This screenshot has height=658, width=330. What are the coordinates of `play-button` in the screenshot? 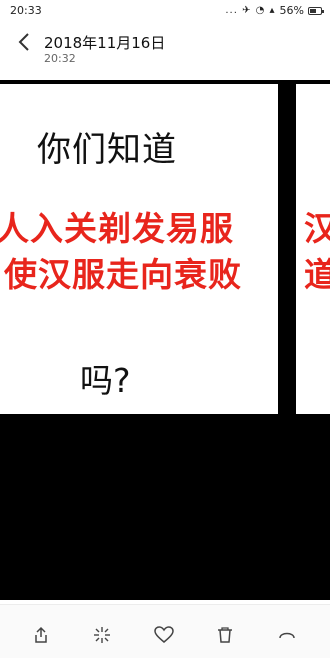 It's located at (165, 329).